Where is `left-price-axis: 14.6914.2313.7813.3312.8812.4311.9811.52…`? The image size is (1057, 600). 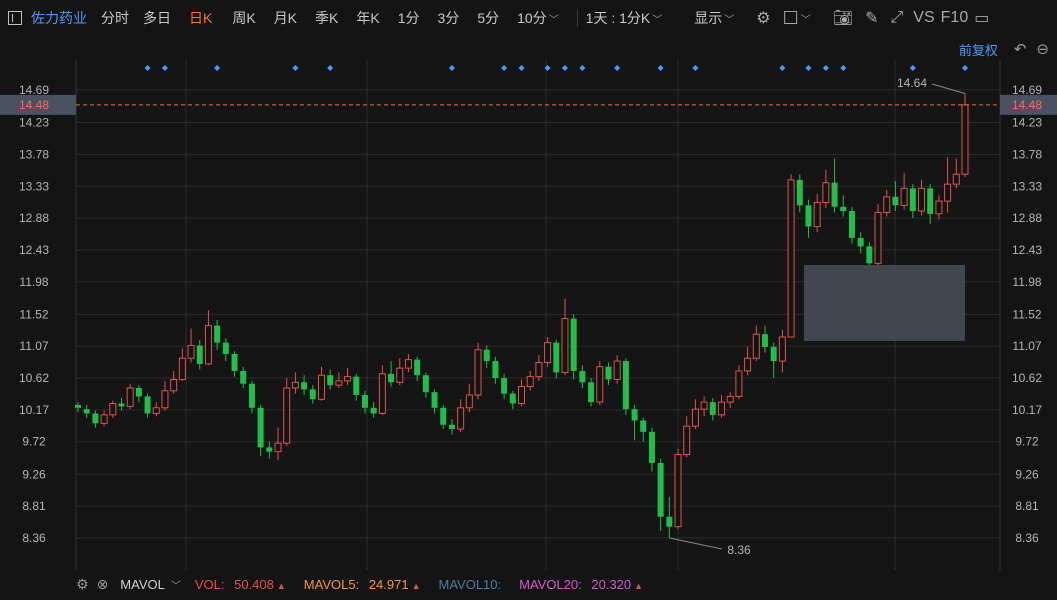 left-price-axis: 14.6914.2313.7813.3312.8812.4311.9811.52… is located at coordinates (34, 314).